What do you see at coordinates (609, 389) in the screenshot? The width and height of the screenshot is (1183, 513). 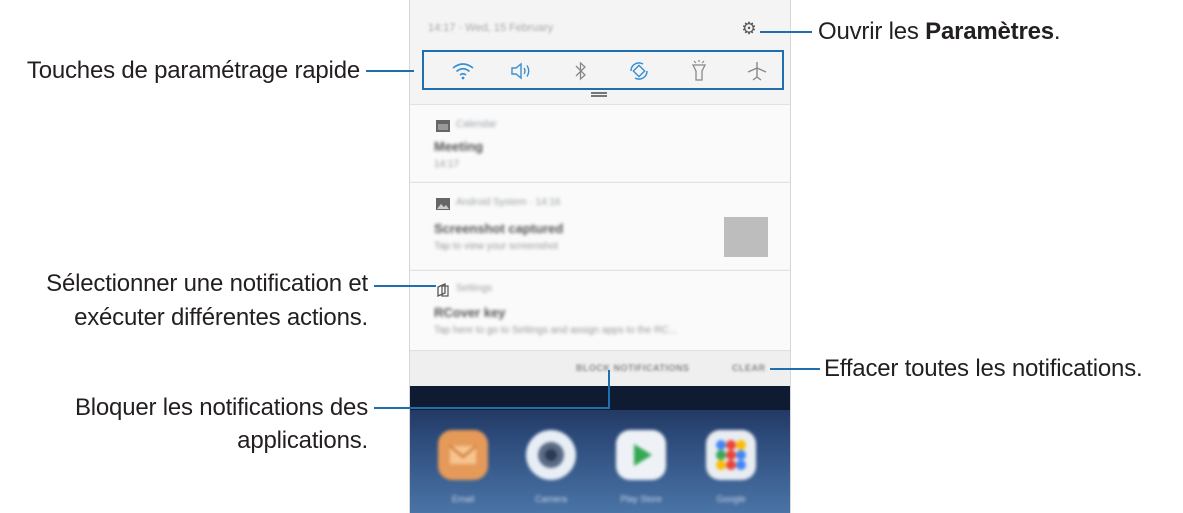 I see `block-leader-line-vertical` at bounding box center [609, 389].